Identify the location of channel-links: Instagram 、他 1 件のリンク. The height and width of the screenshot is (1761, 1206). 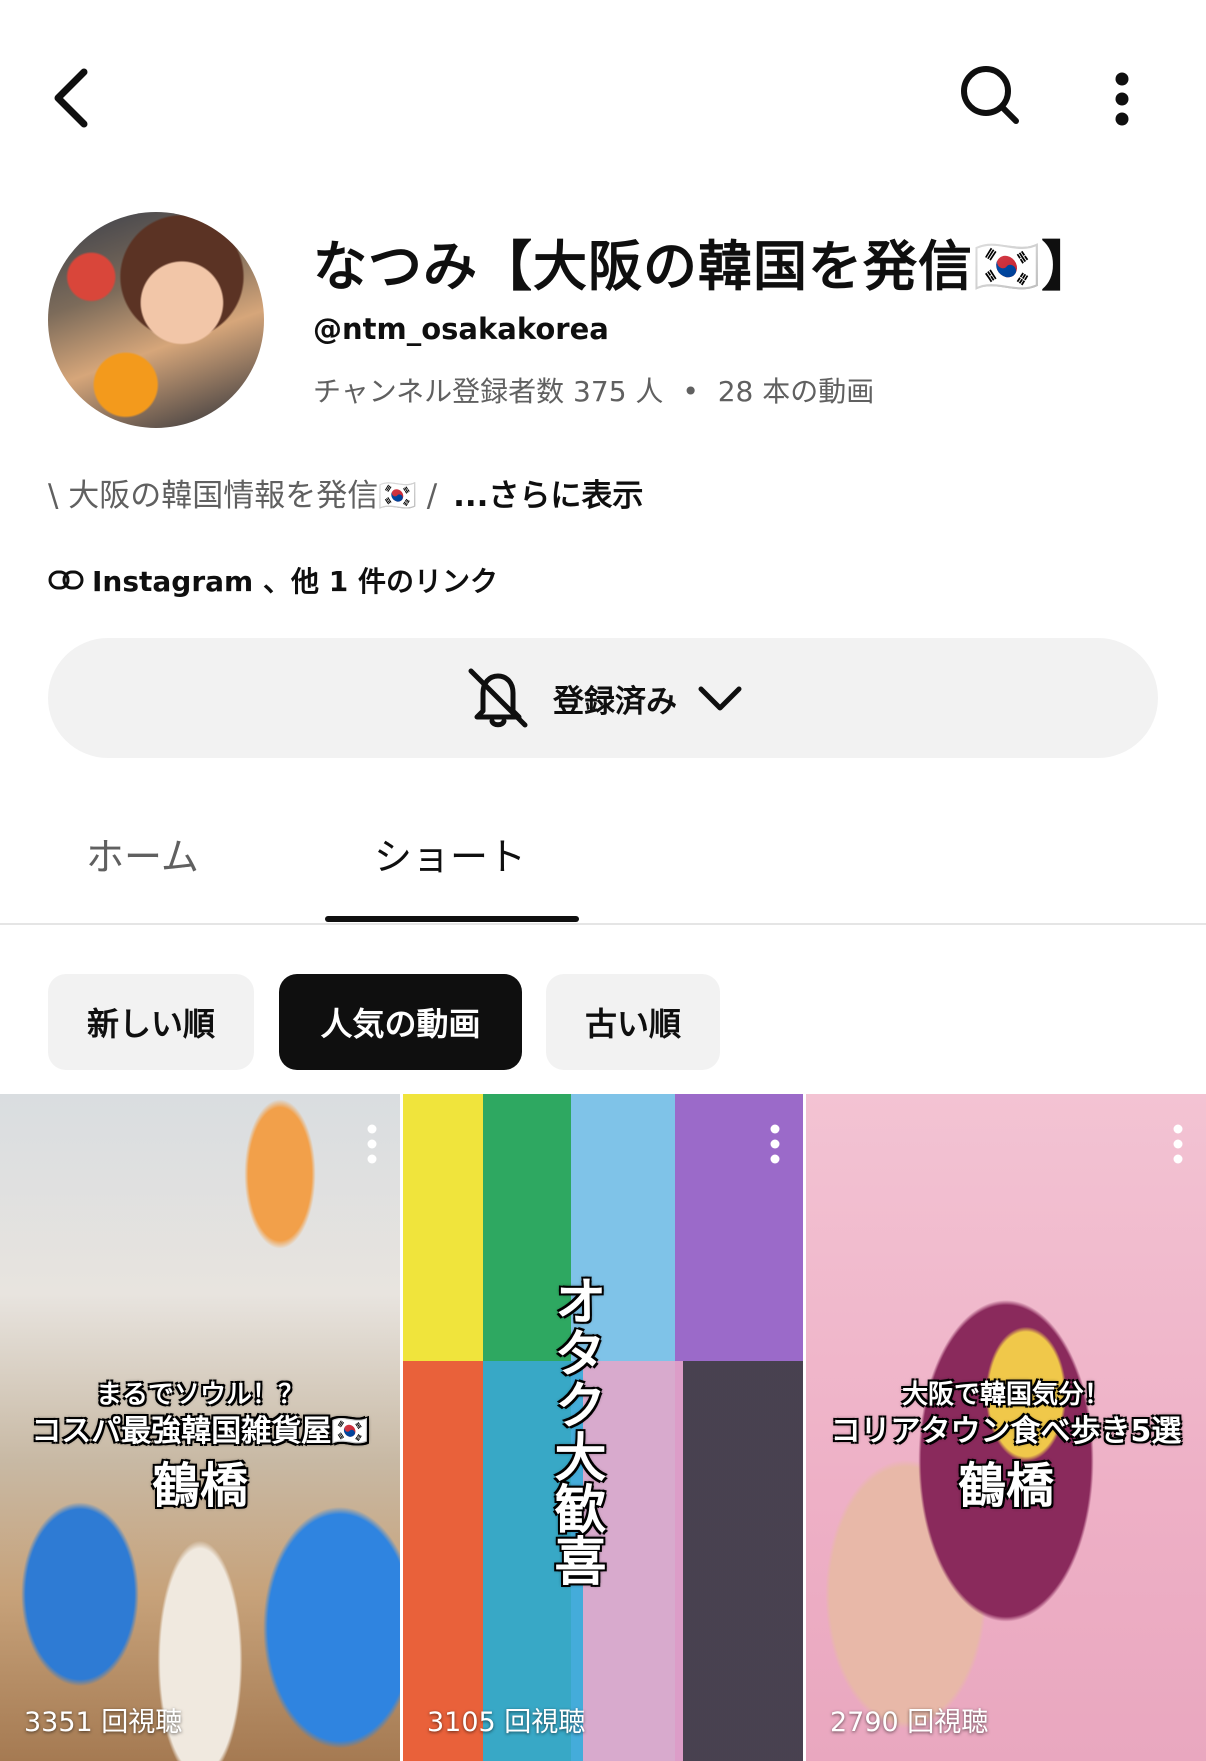
(273, 580).